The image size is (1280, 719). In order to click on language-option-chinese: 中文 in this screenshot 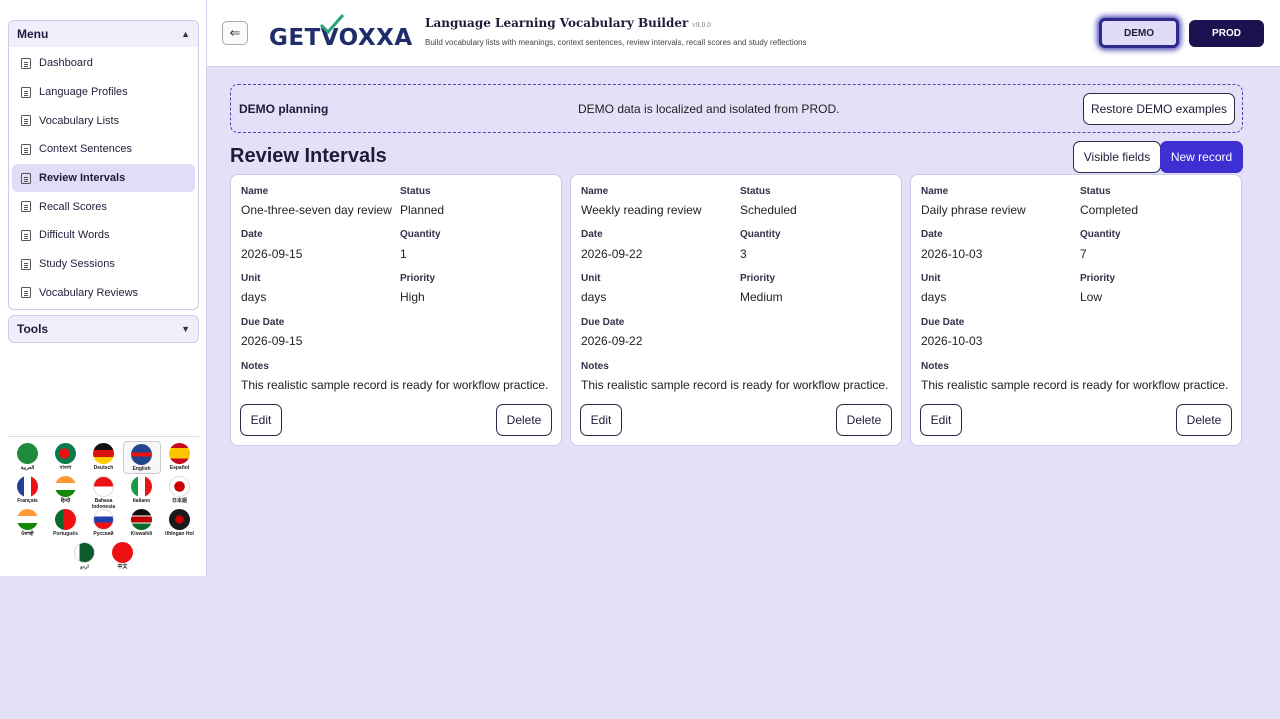, I will do `click(123, 556)`.